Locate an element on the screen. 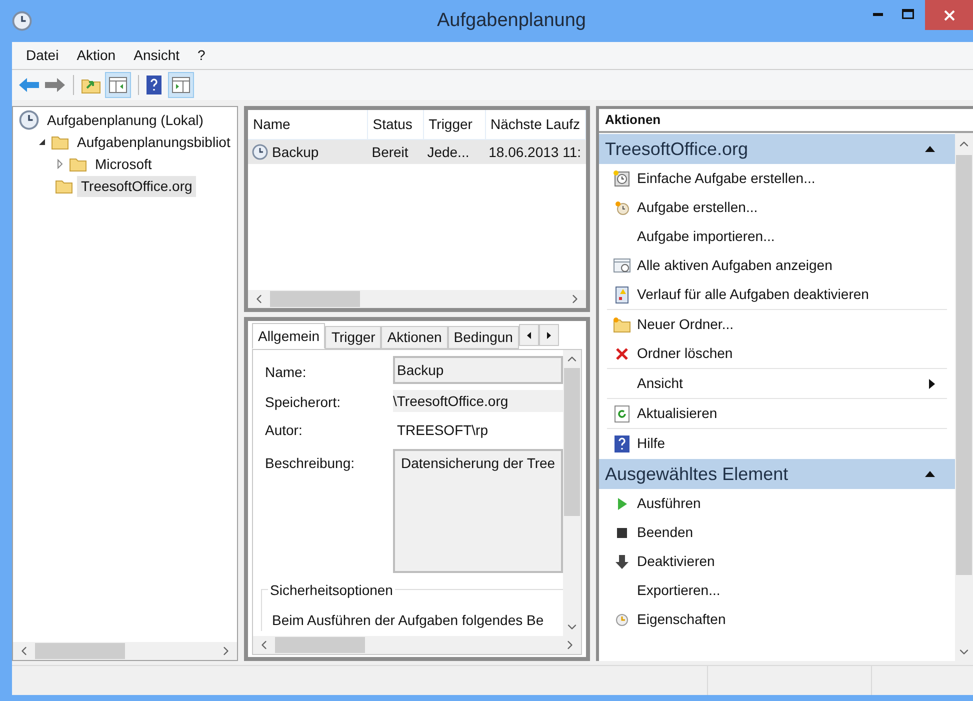  action-item: Ordner löschen is located at coordinates (777, 353).